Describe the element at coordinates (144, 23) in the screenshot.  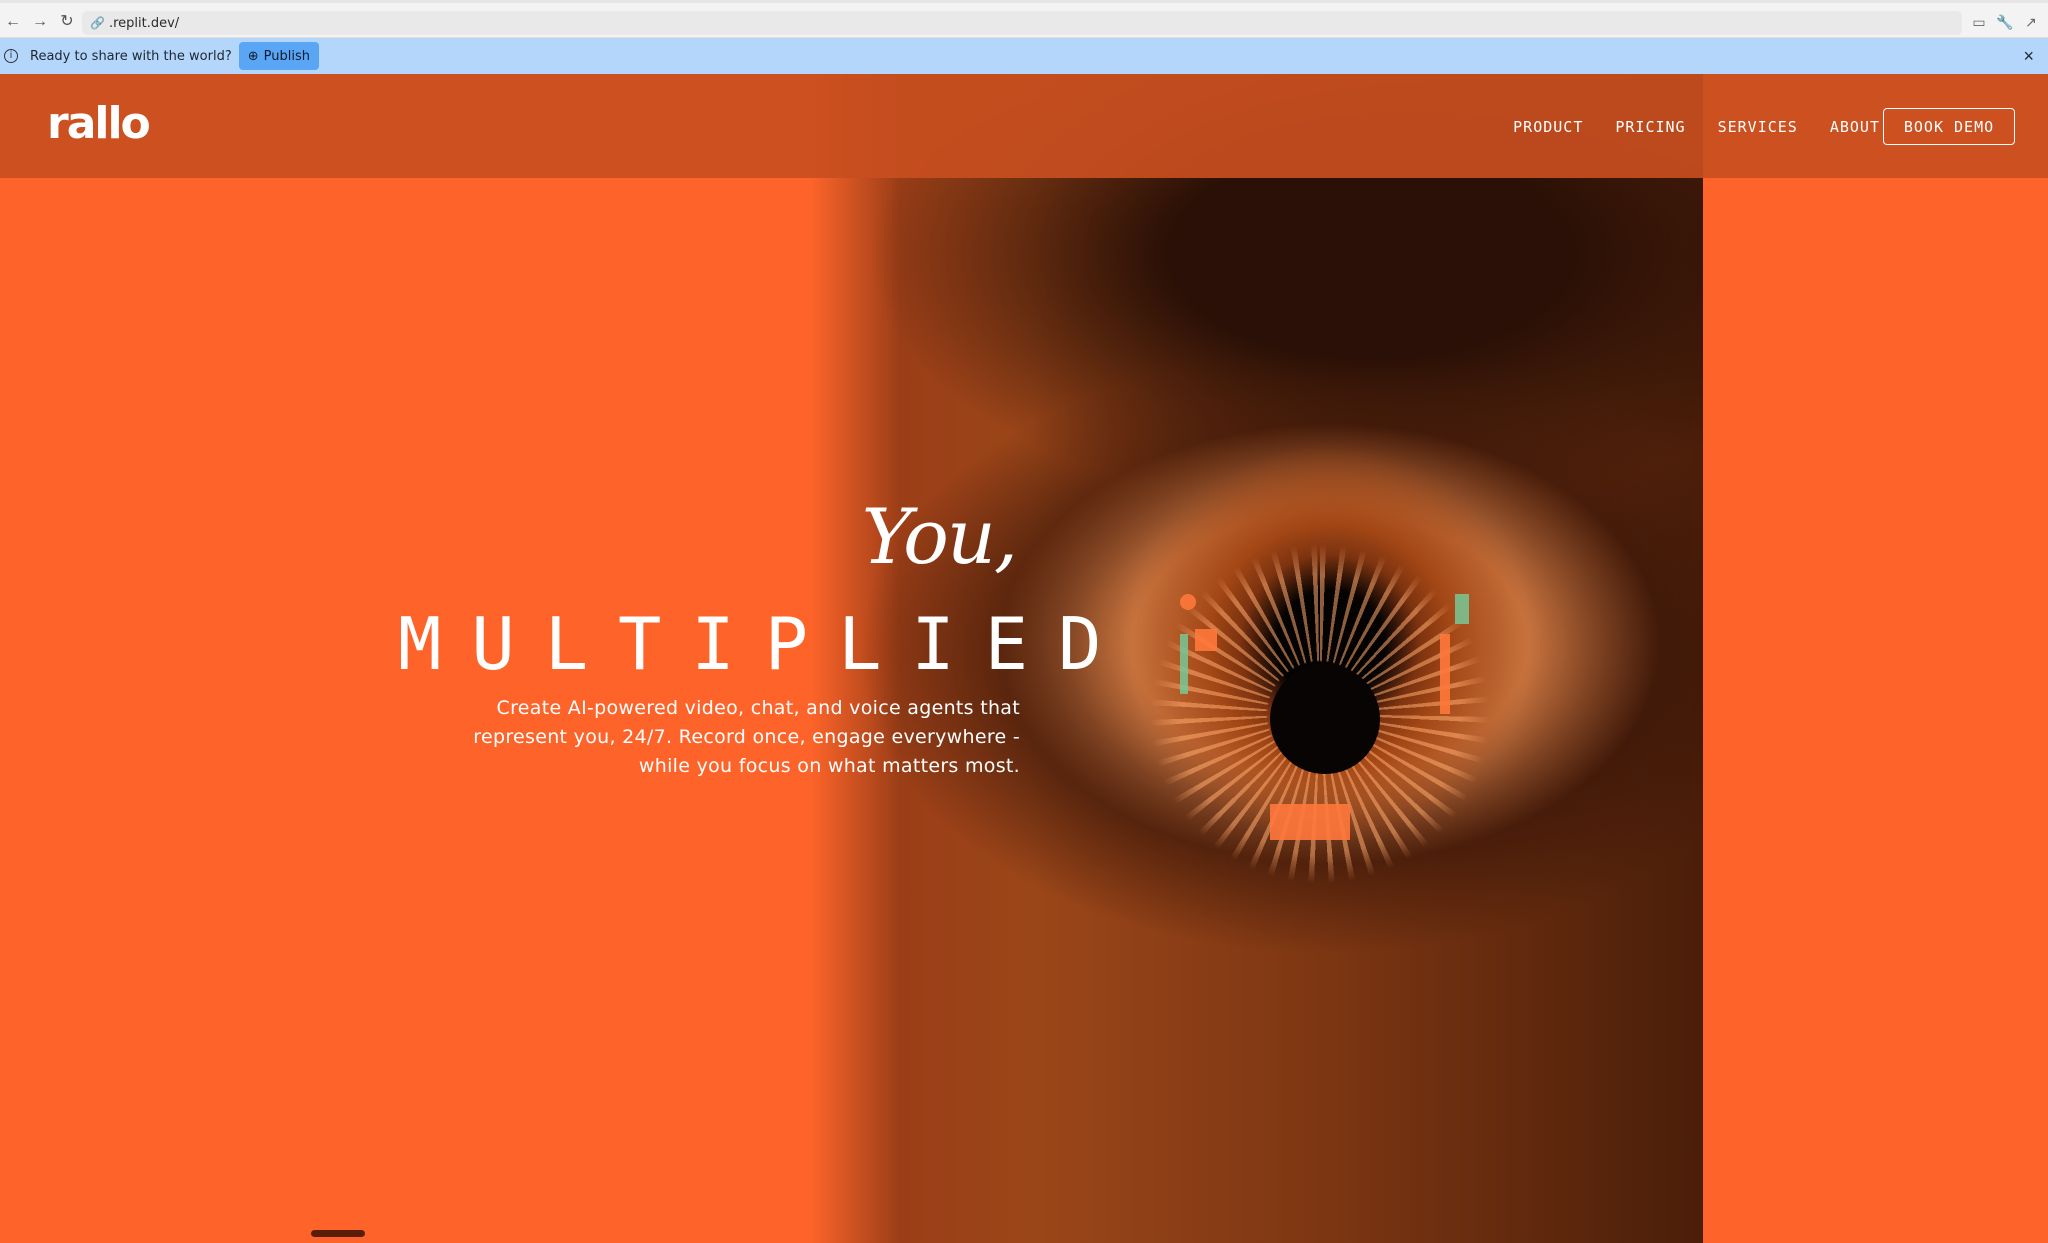
I see `url-text: .replit.dev/` at that location.